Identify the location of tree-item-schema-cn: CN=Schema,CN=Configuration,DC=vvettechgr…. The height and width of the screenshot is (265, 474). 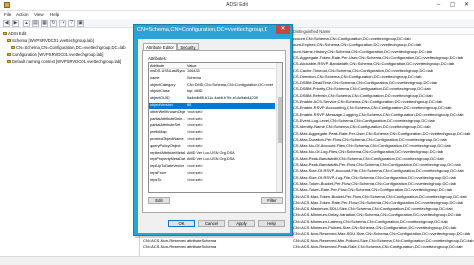
(68, 47).